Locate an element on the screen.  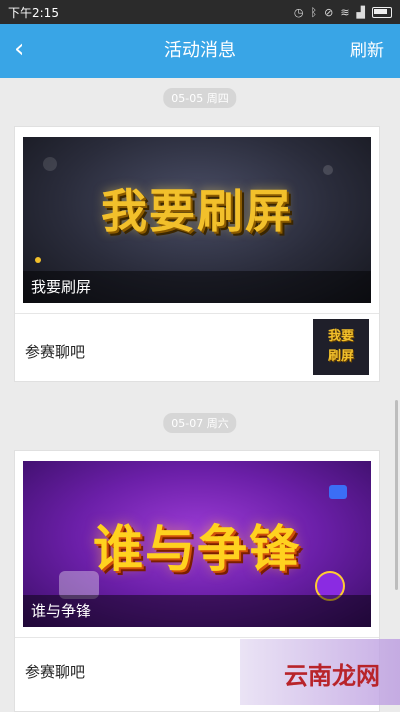
date-pill: 05-07 周六 is located at coordinates (200, 423).